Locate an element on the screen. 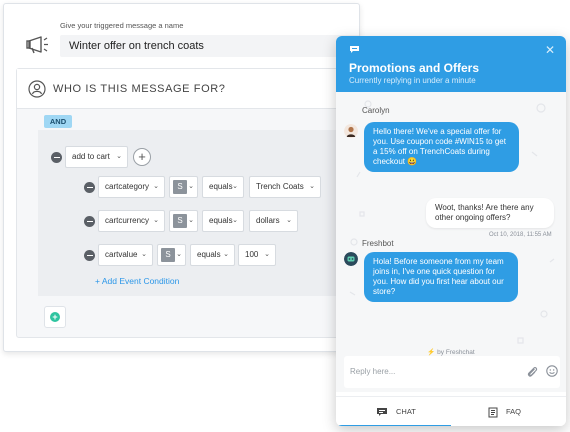 The height and width of the screenshot is (432, 570). condition-property-value: cartcategory is located at coordinates (127, 186).